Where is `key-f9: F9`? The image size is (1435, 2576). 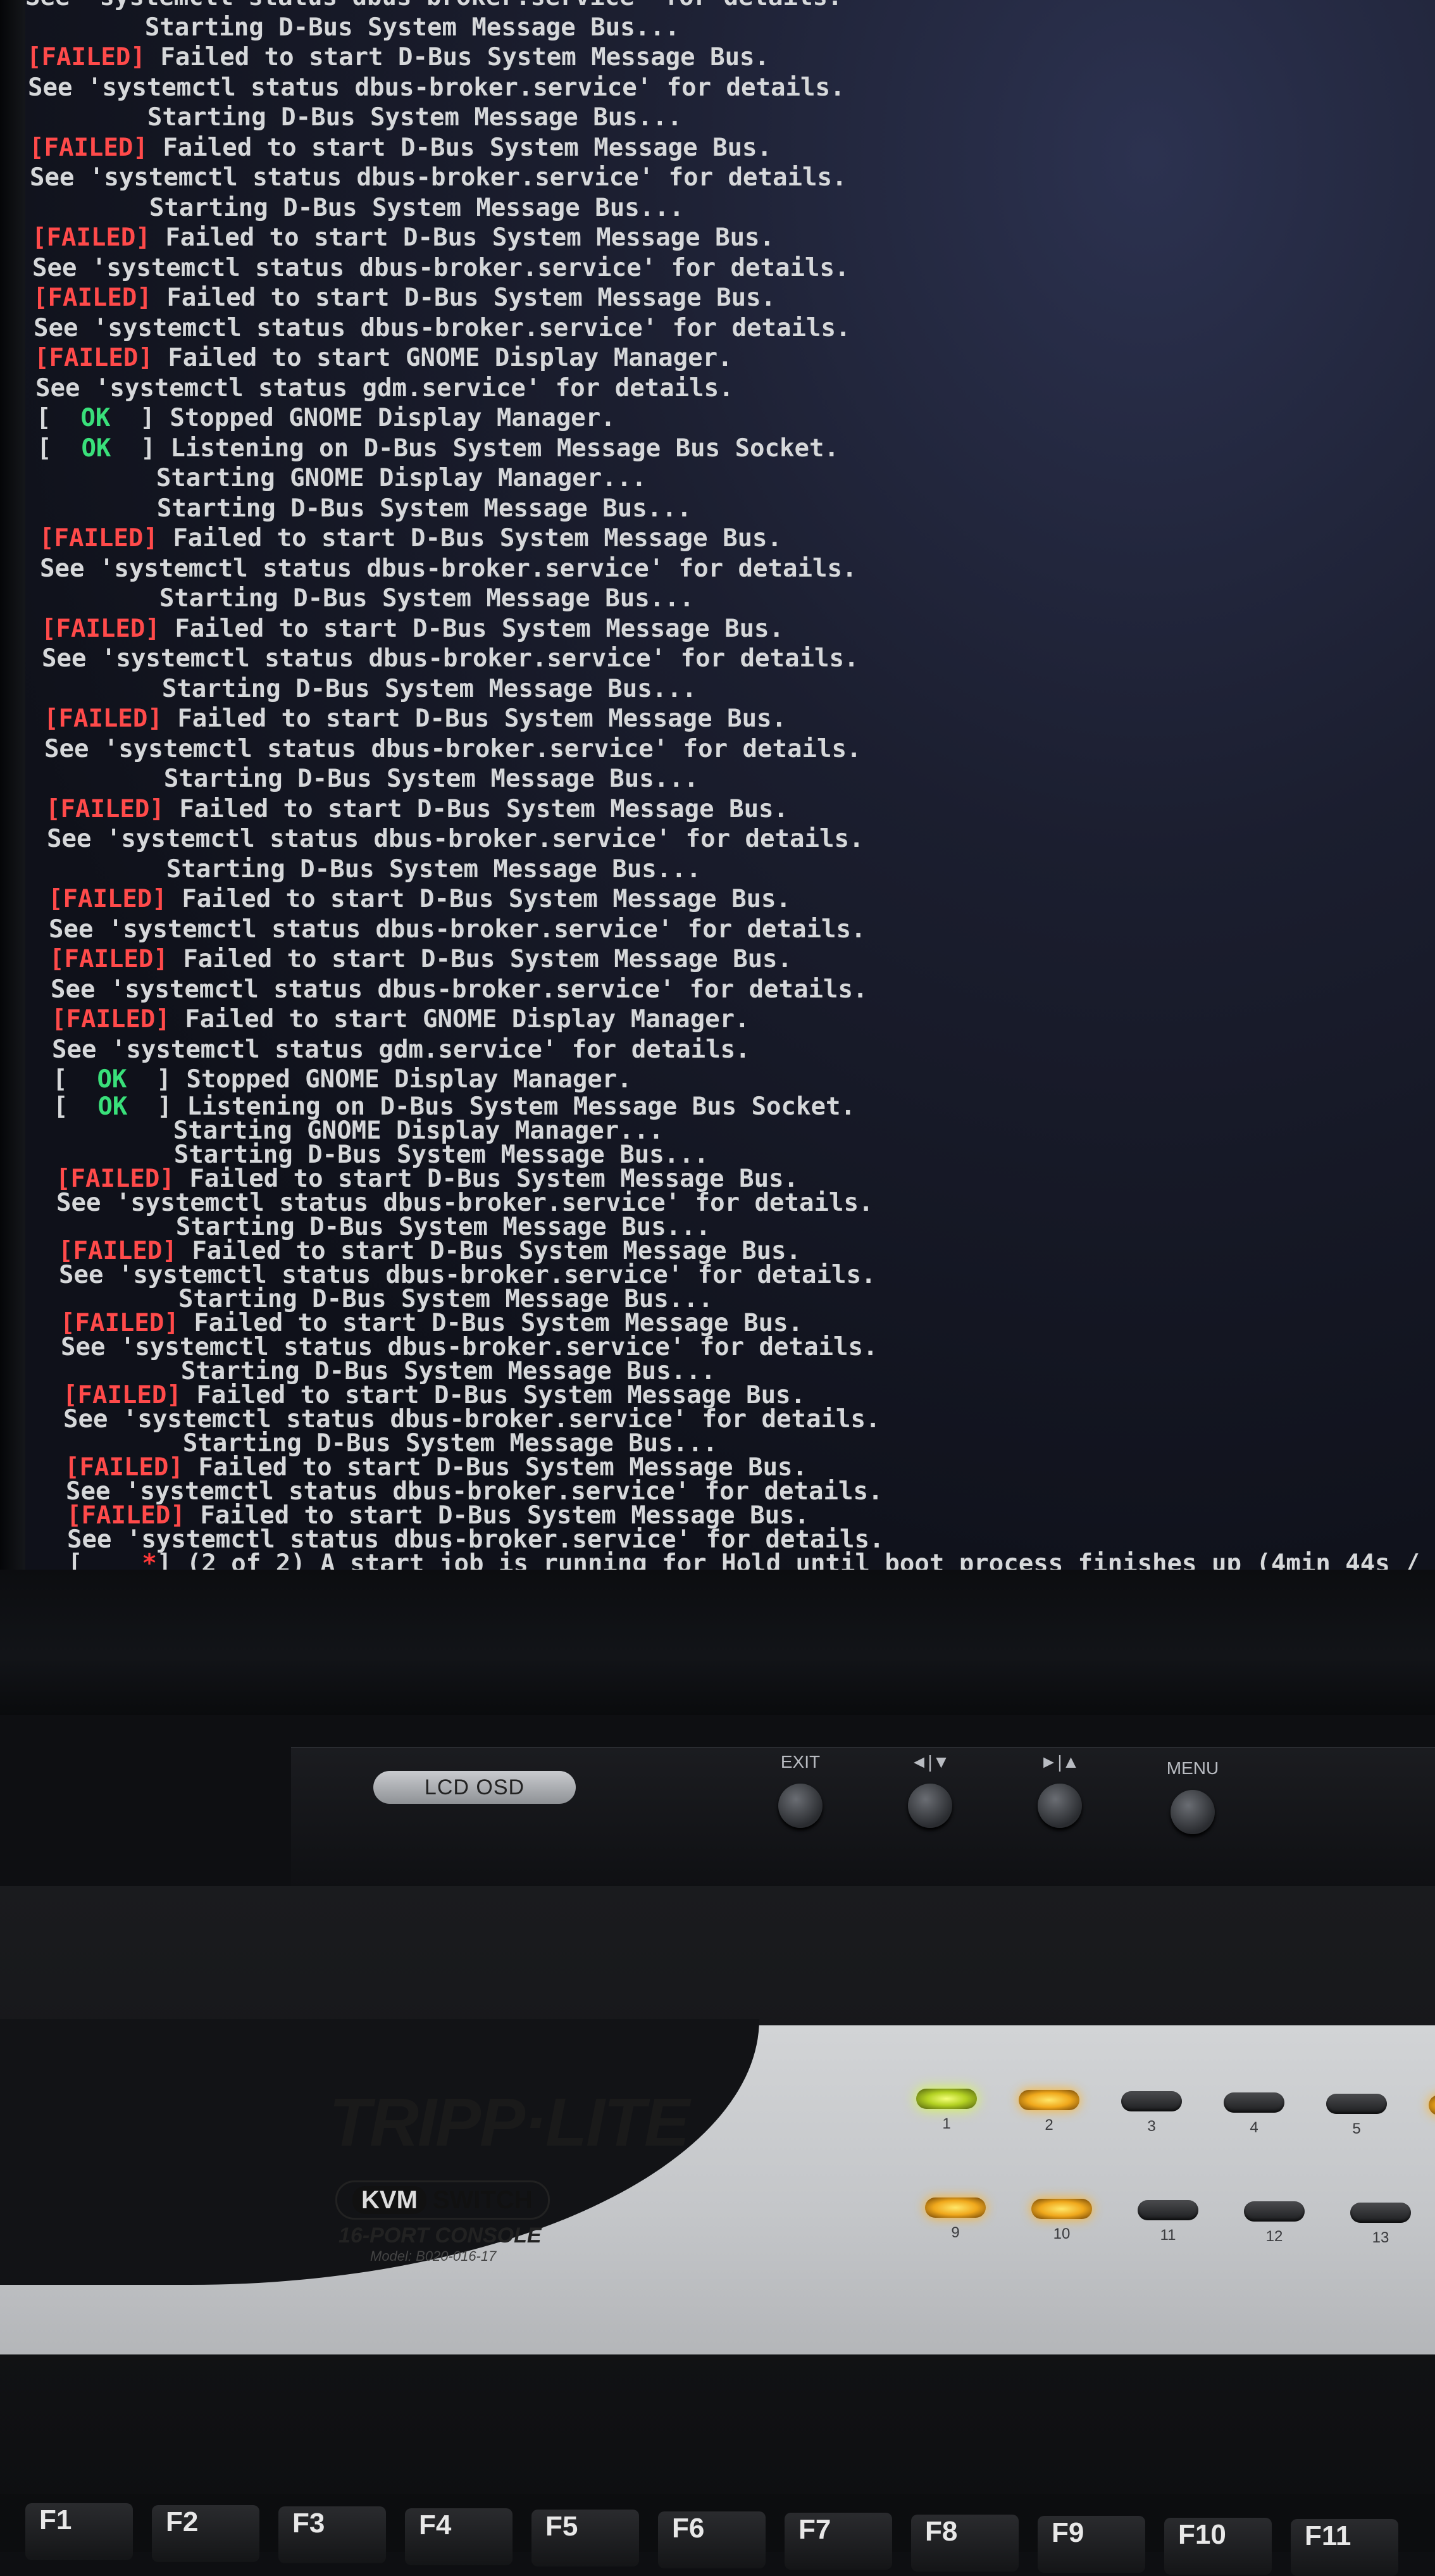 key-f9: F9 is located at coordinates (1092, 2544).